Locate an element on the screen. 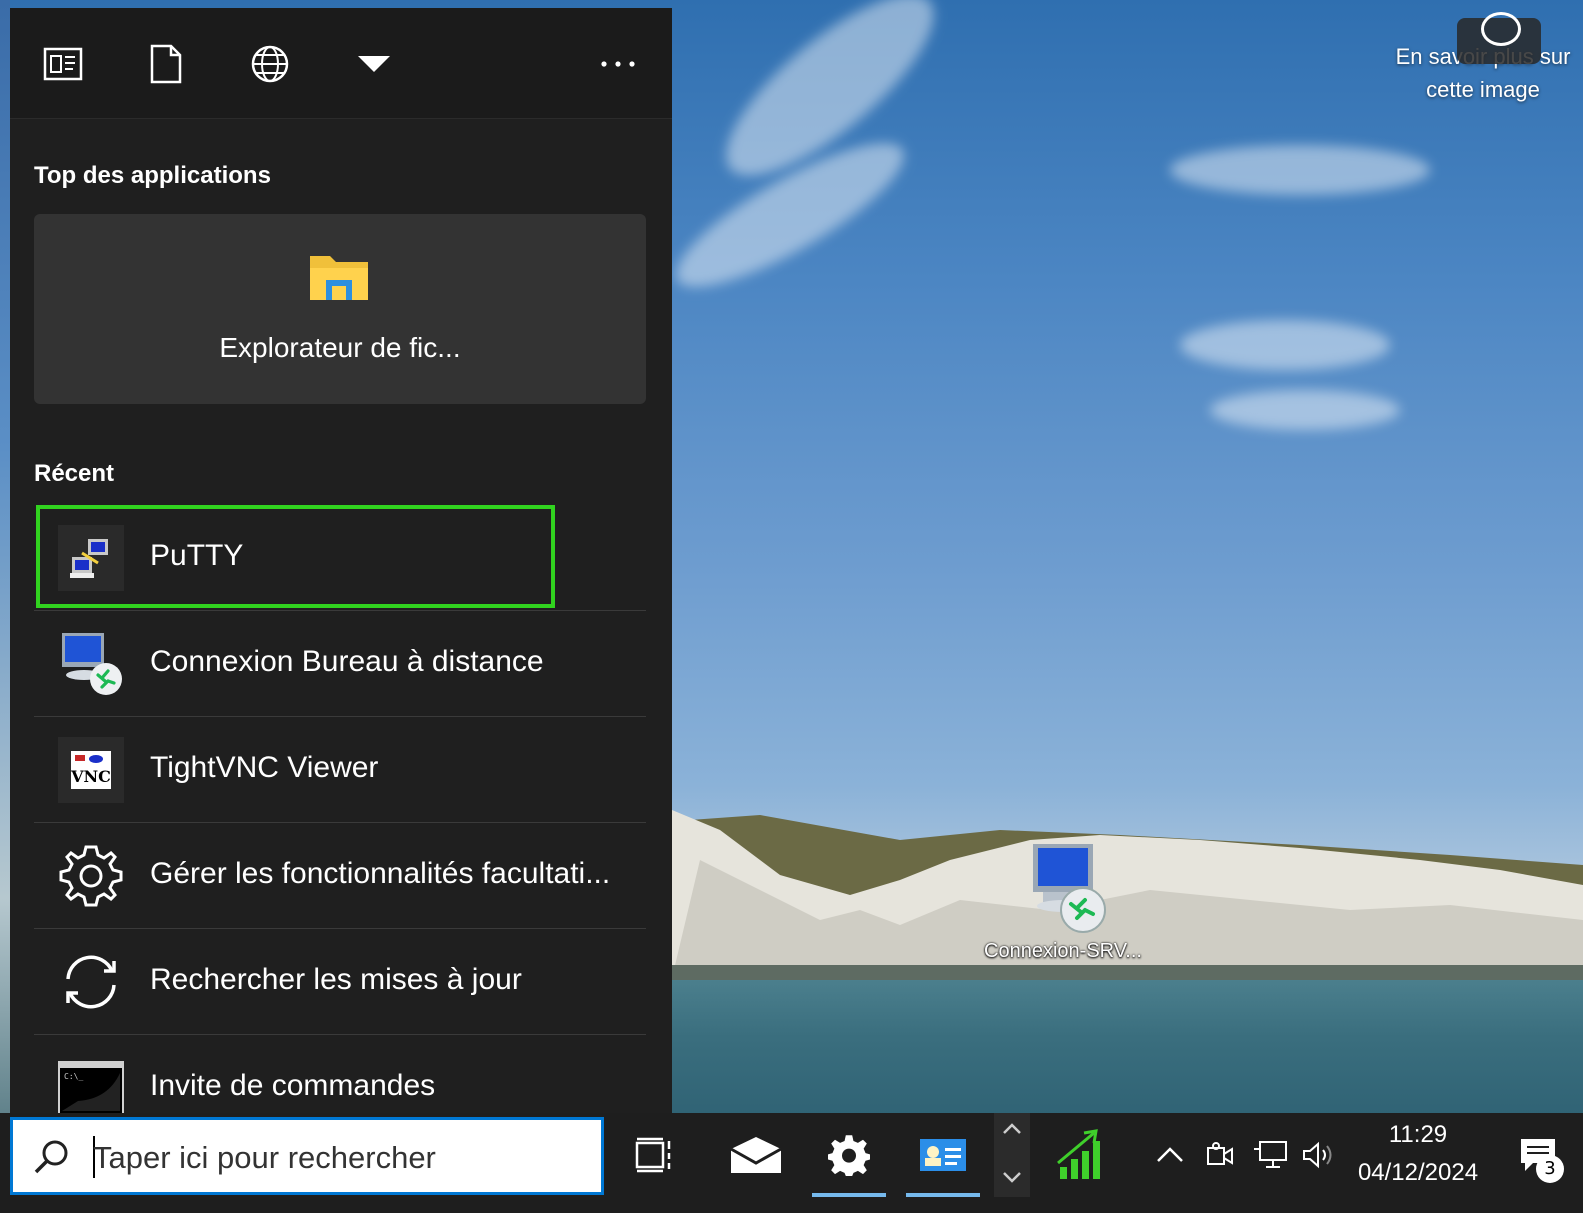  dropdown-icon is located at coordinates (374, 64).